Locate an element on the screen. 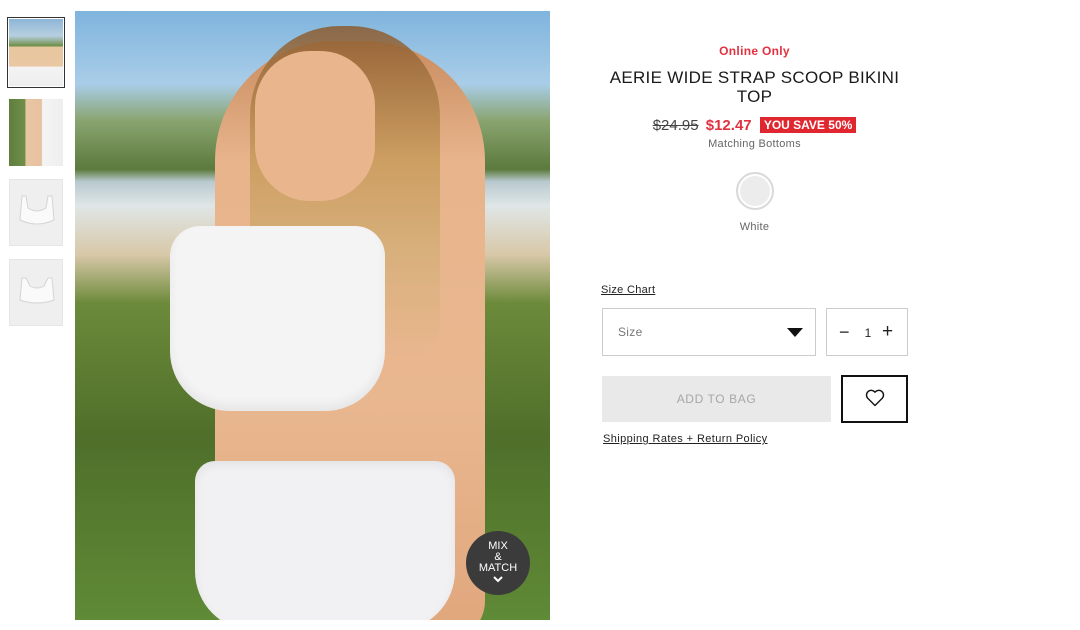 The image size is (1080, 630). thumbnail-list is located at coordinates (36, 178).